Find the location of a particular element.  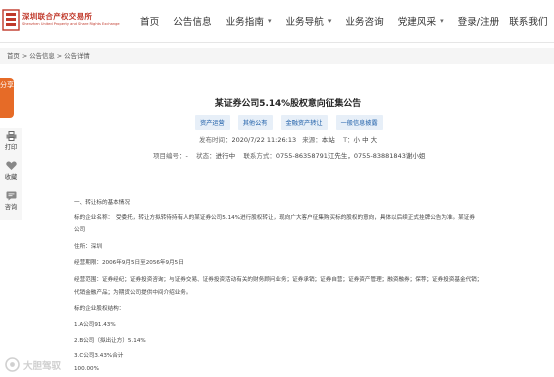

tag-general-disclosure: 一般信息披露 is located at coordinates (359, 122).